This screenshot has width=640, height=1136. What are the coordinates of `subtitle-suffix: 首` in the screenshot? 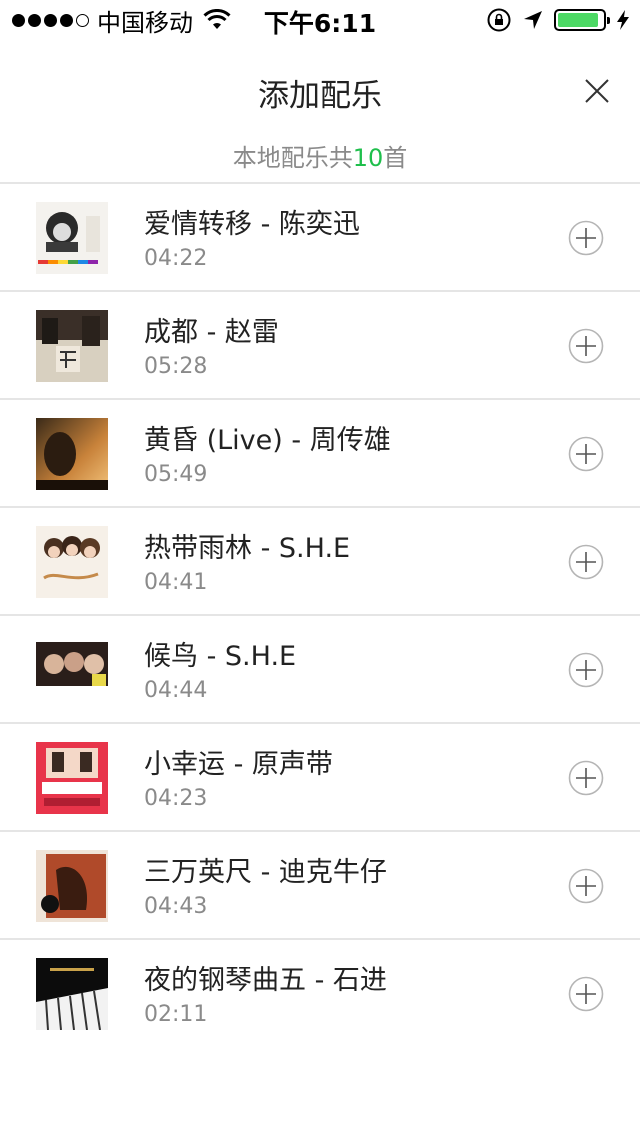 It's located at (395, 158).